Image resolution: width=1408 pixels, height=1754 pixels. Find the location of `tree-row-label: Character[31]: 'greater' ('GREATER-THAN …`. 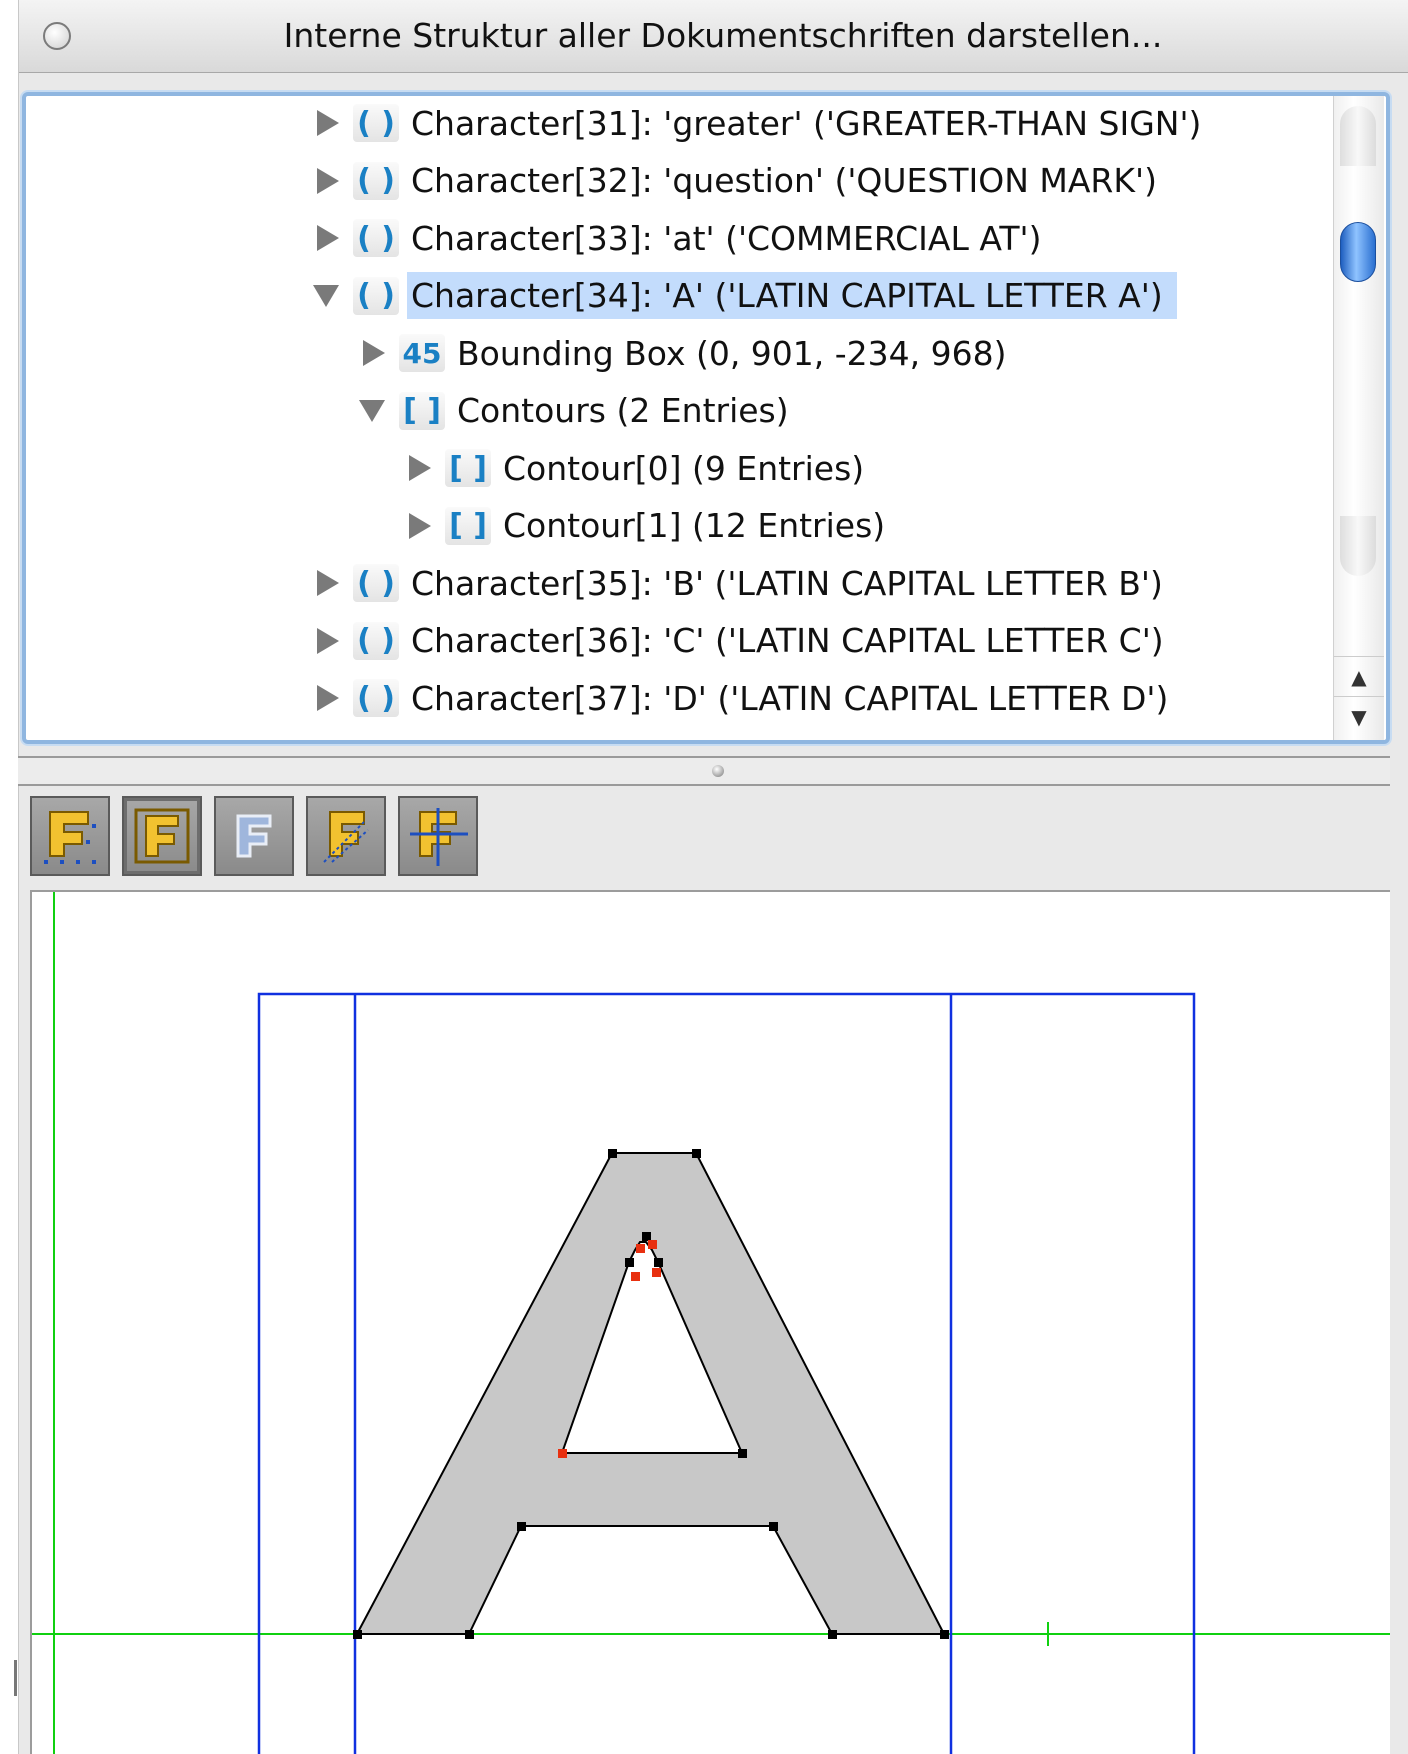

tree-row-label: Character[31]: 'greater' ('GREATER-THAN … is located at coordinates (806, 123).